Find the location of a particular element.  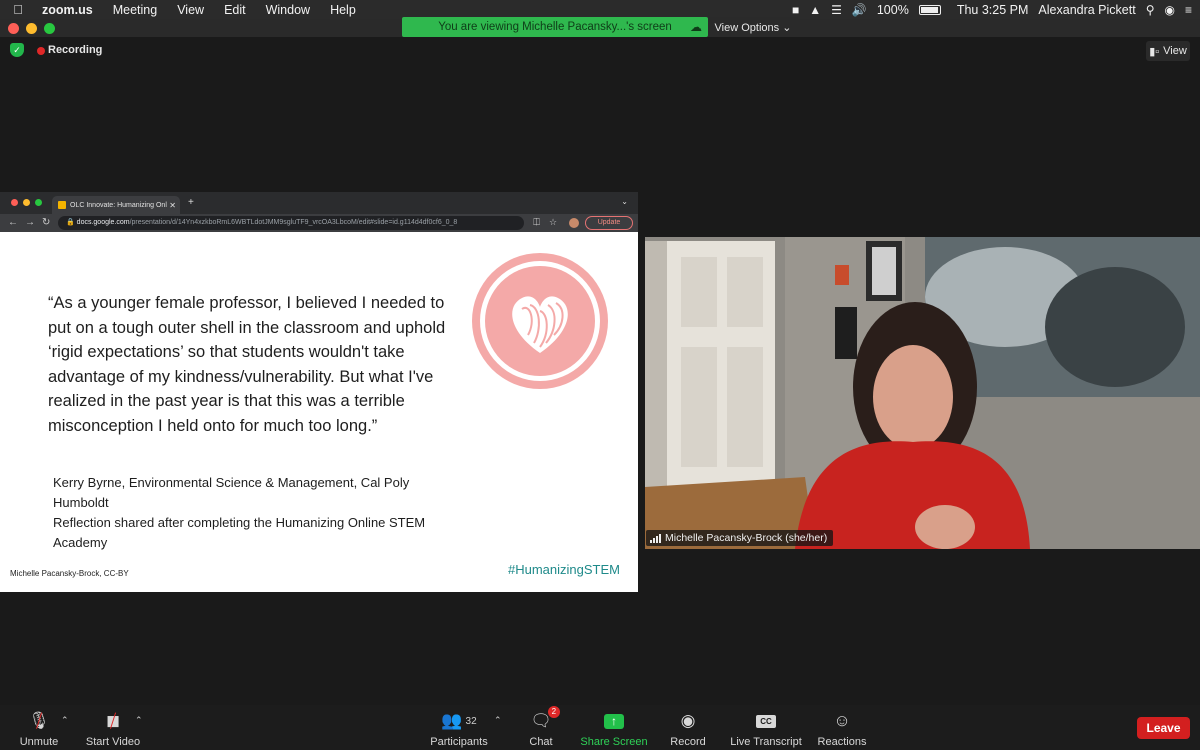

volume-icon: 🔊 is located at coordinates (859, 10).